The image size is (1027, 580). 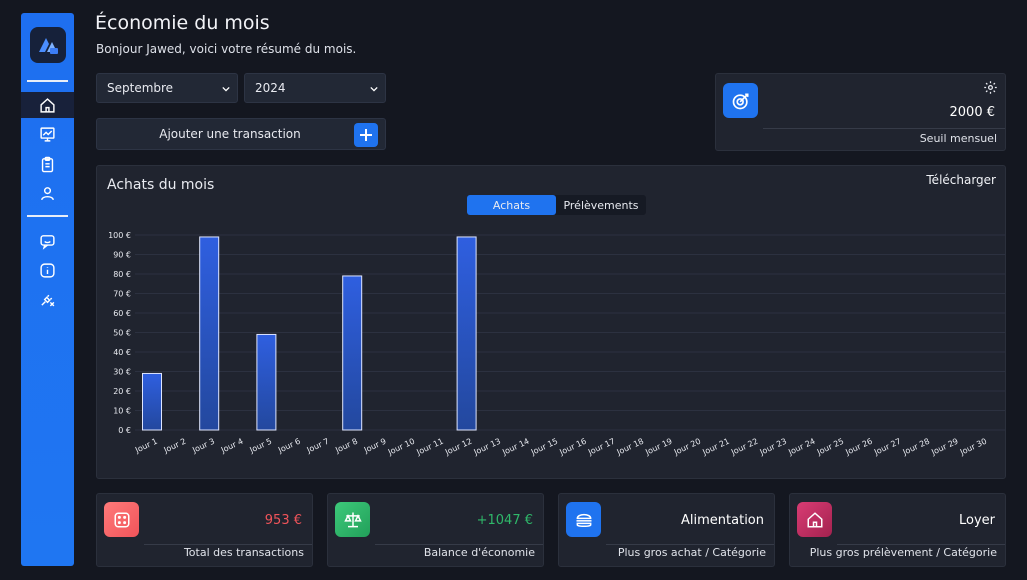 I want to click on stat-label: Plus gros achat / Catégorie, so click(x=691, y=552).